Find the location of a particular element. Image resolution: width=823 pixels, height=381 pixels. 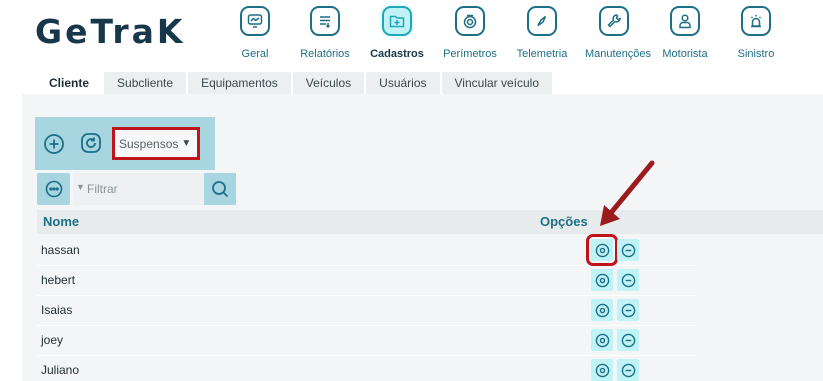

search-icon is located at coordinates (220, 189).